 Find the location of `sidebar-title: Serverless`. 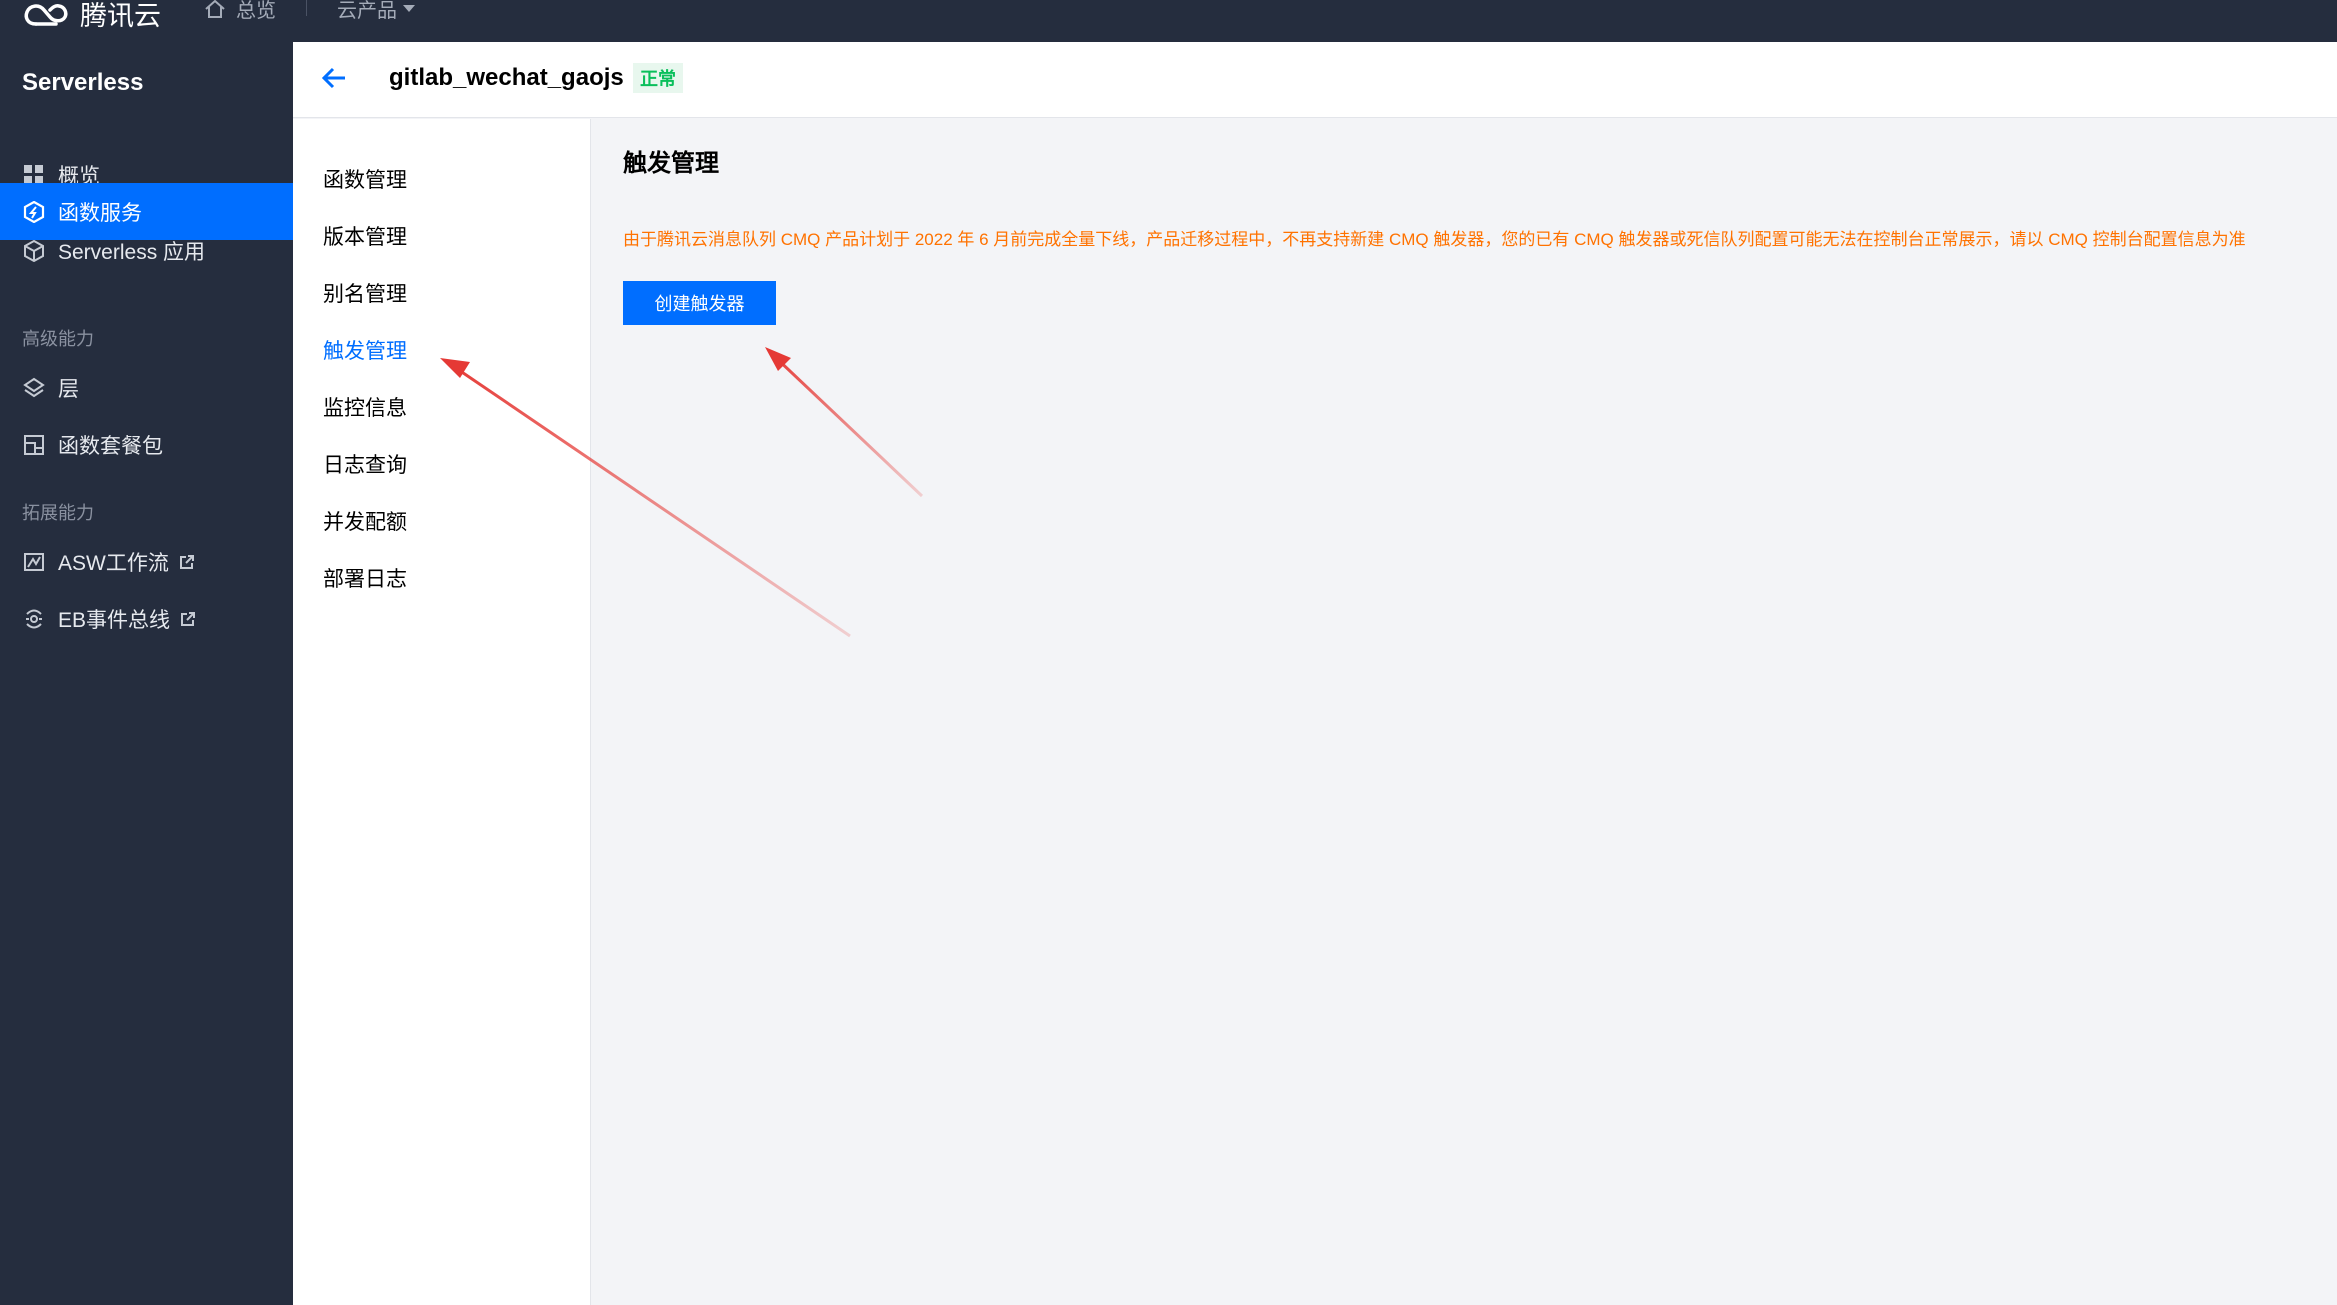

sidebar-title: Serverless is located at coordinates (83, 82).